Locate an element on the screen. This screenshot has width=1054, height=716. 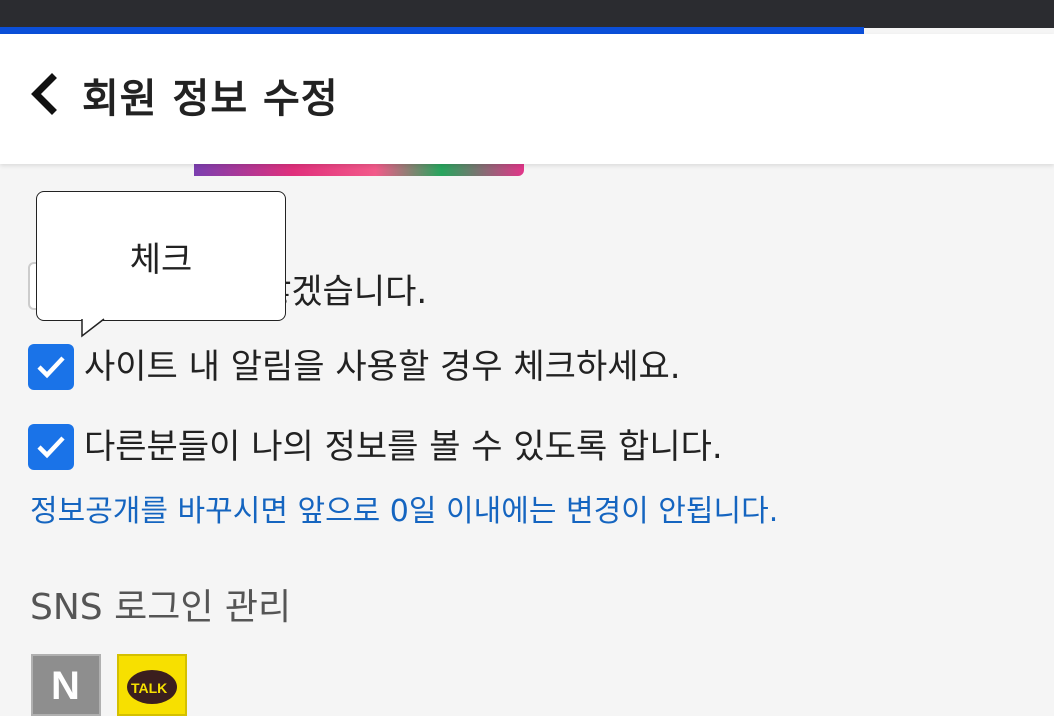
naver-login-button: N is located at coordinates (66, 685).